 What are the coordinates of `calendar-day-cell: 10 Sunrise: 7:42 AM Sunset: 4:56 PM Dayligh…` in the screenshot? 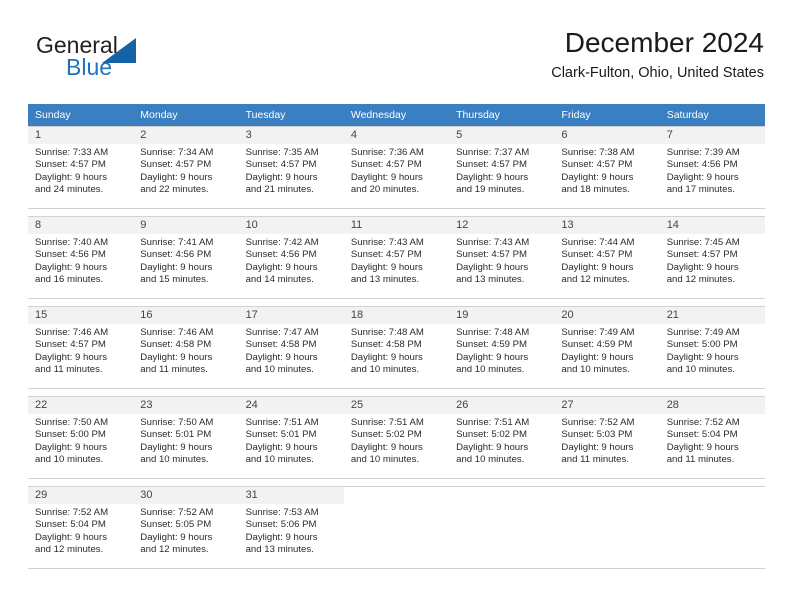 It's located at (291, 257).